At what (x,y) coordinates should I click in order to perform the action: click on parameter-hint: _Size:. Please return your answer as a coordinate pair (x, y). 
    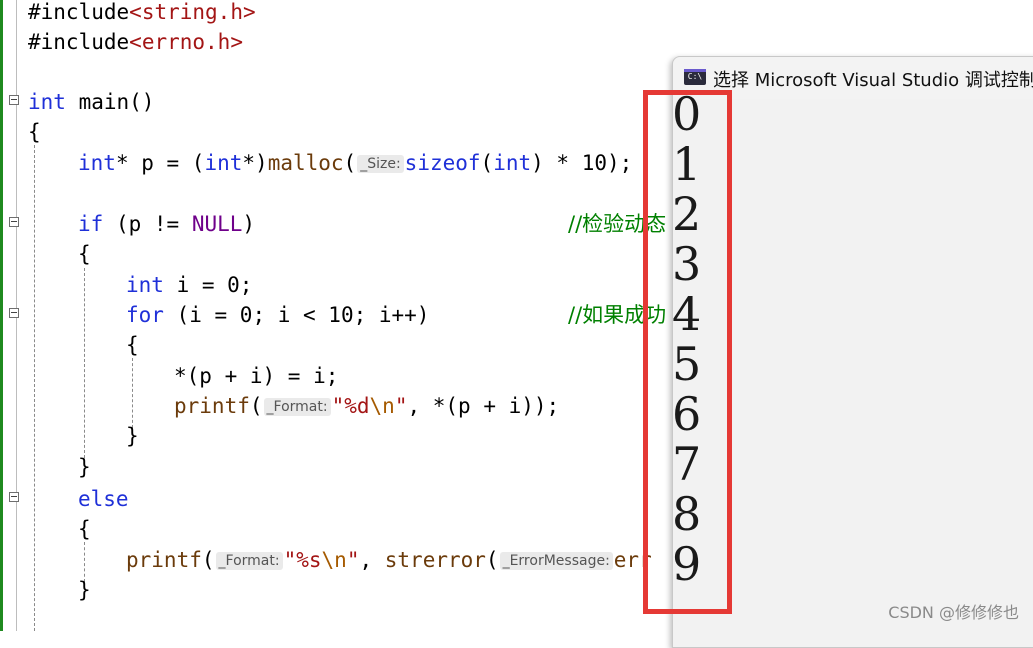
    Looking at the image, I should click on (380, 164).